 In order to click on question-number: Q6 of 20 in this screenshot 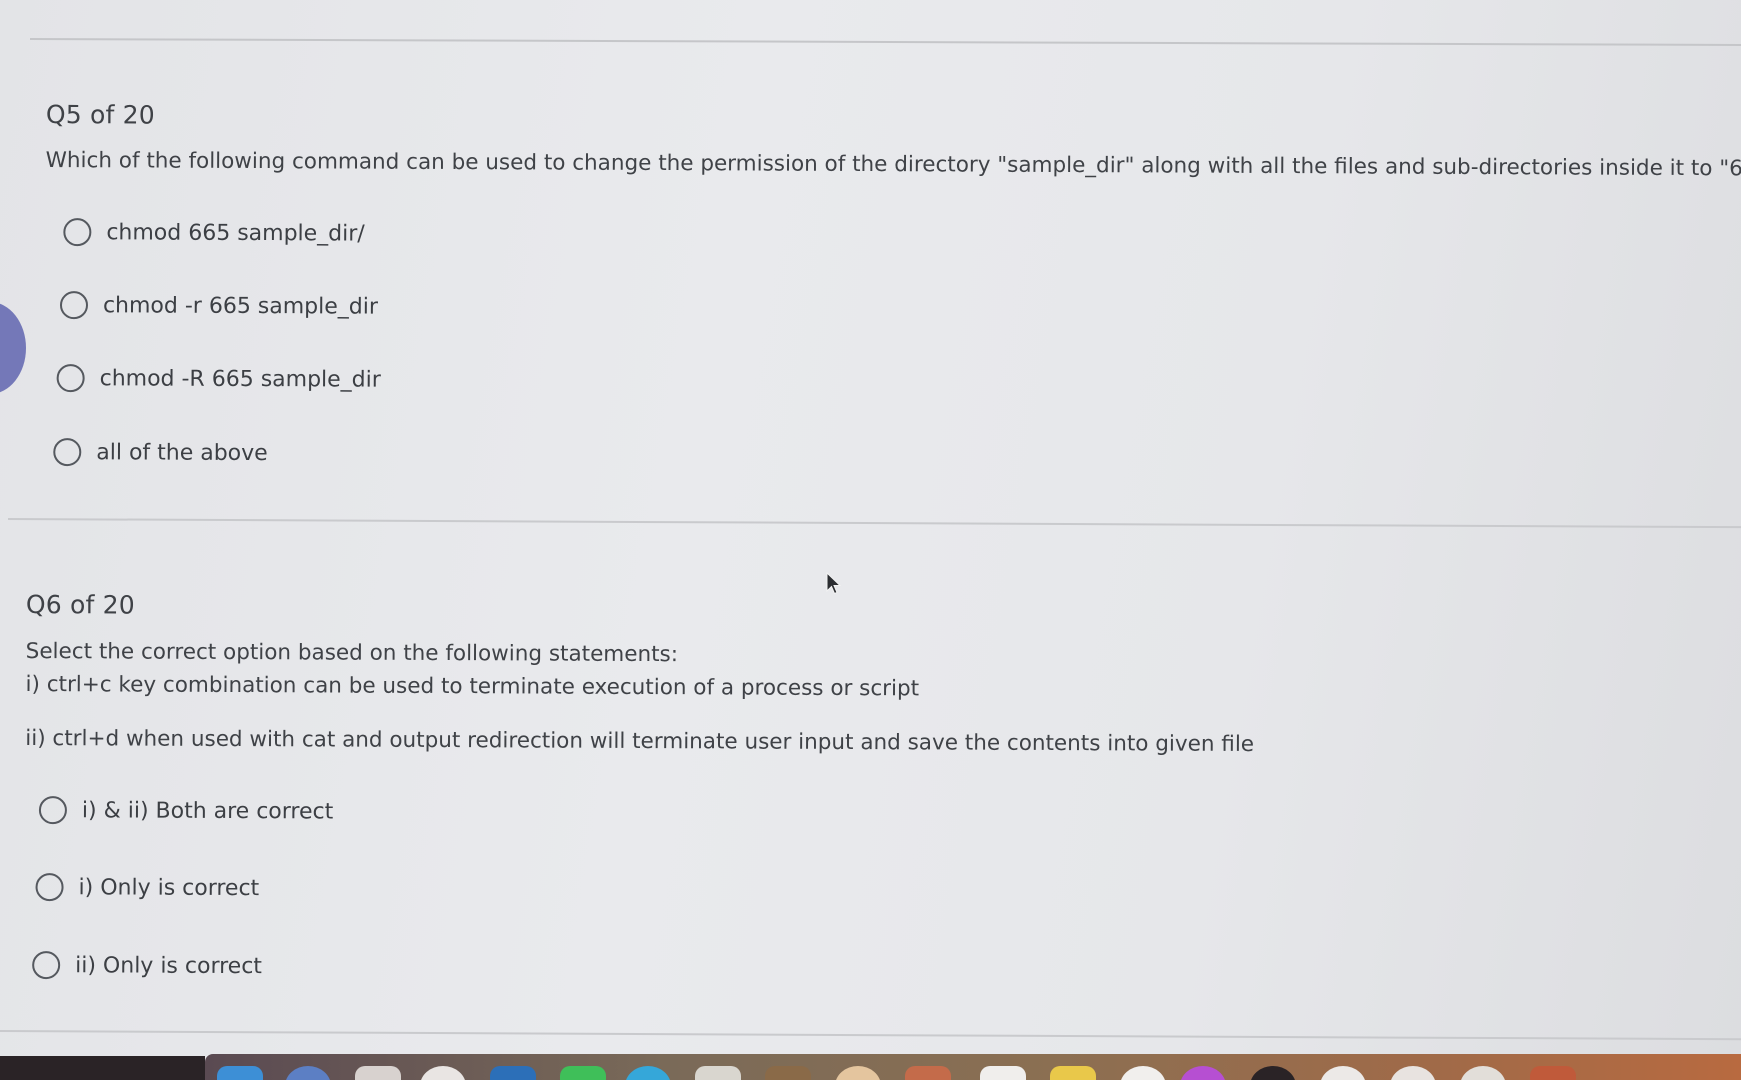, I will do `click(80, 605)`.